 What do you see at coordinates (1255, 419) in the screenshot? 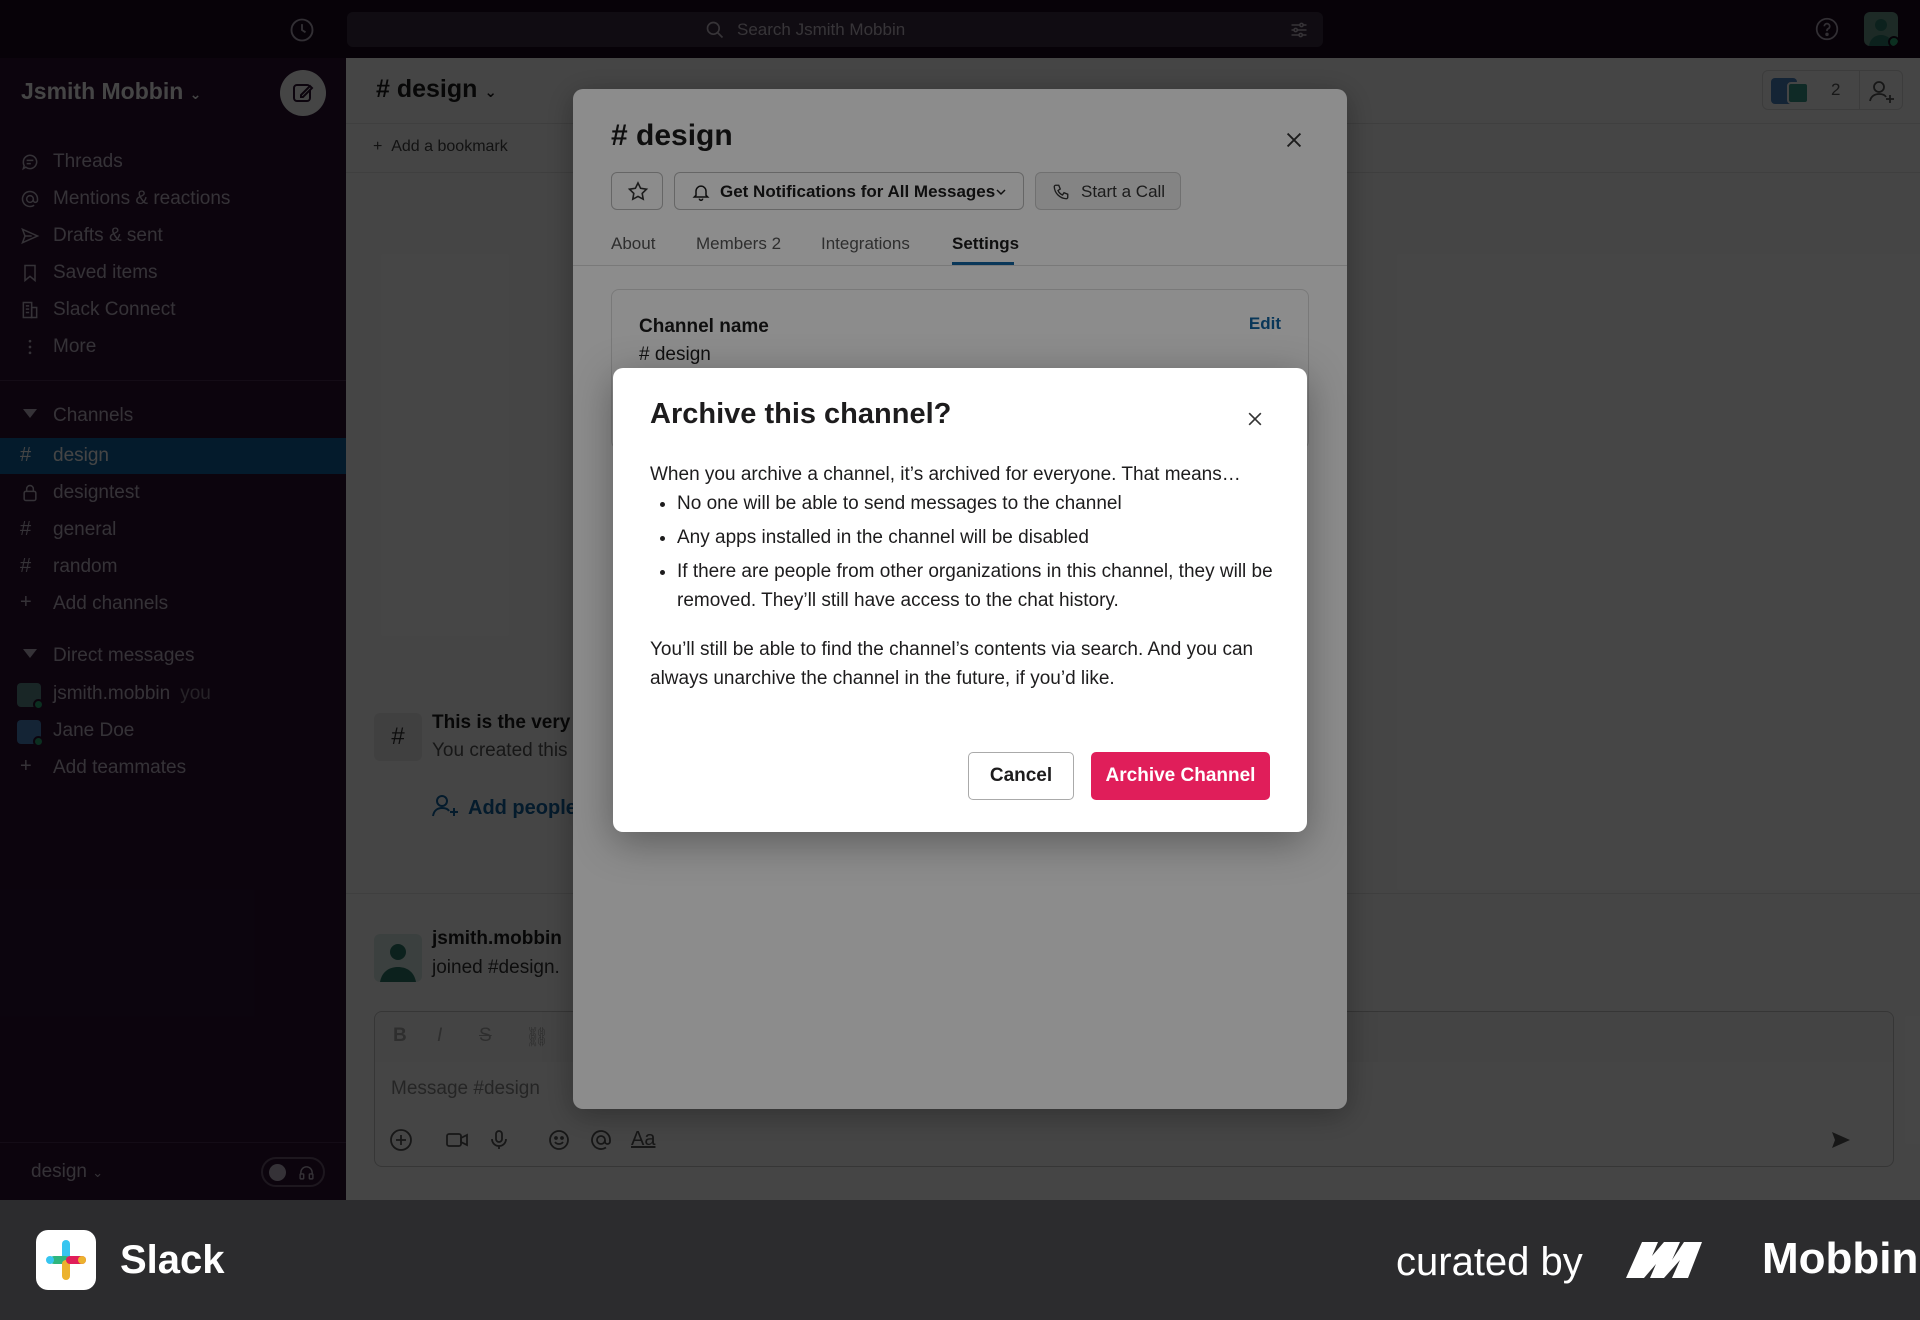
I see `close-icon` at bounding box center [1255, 419].